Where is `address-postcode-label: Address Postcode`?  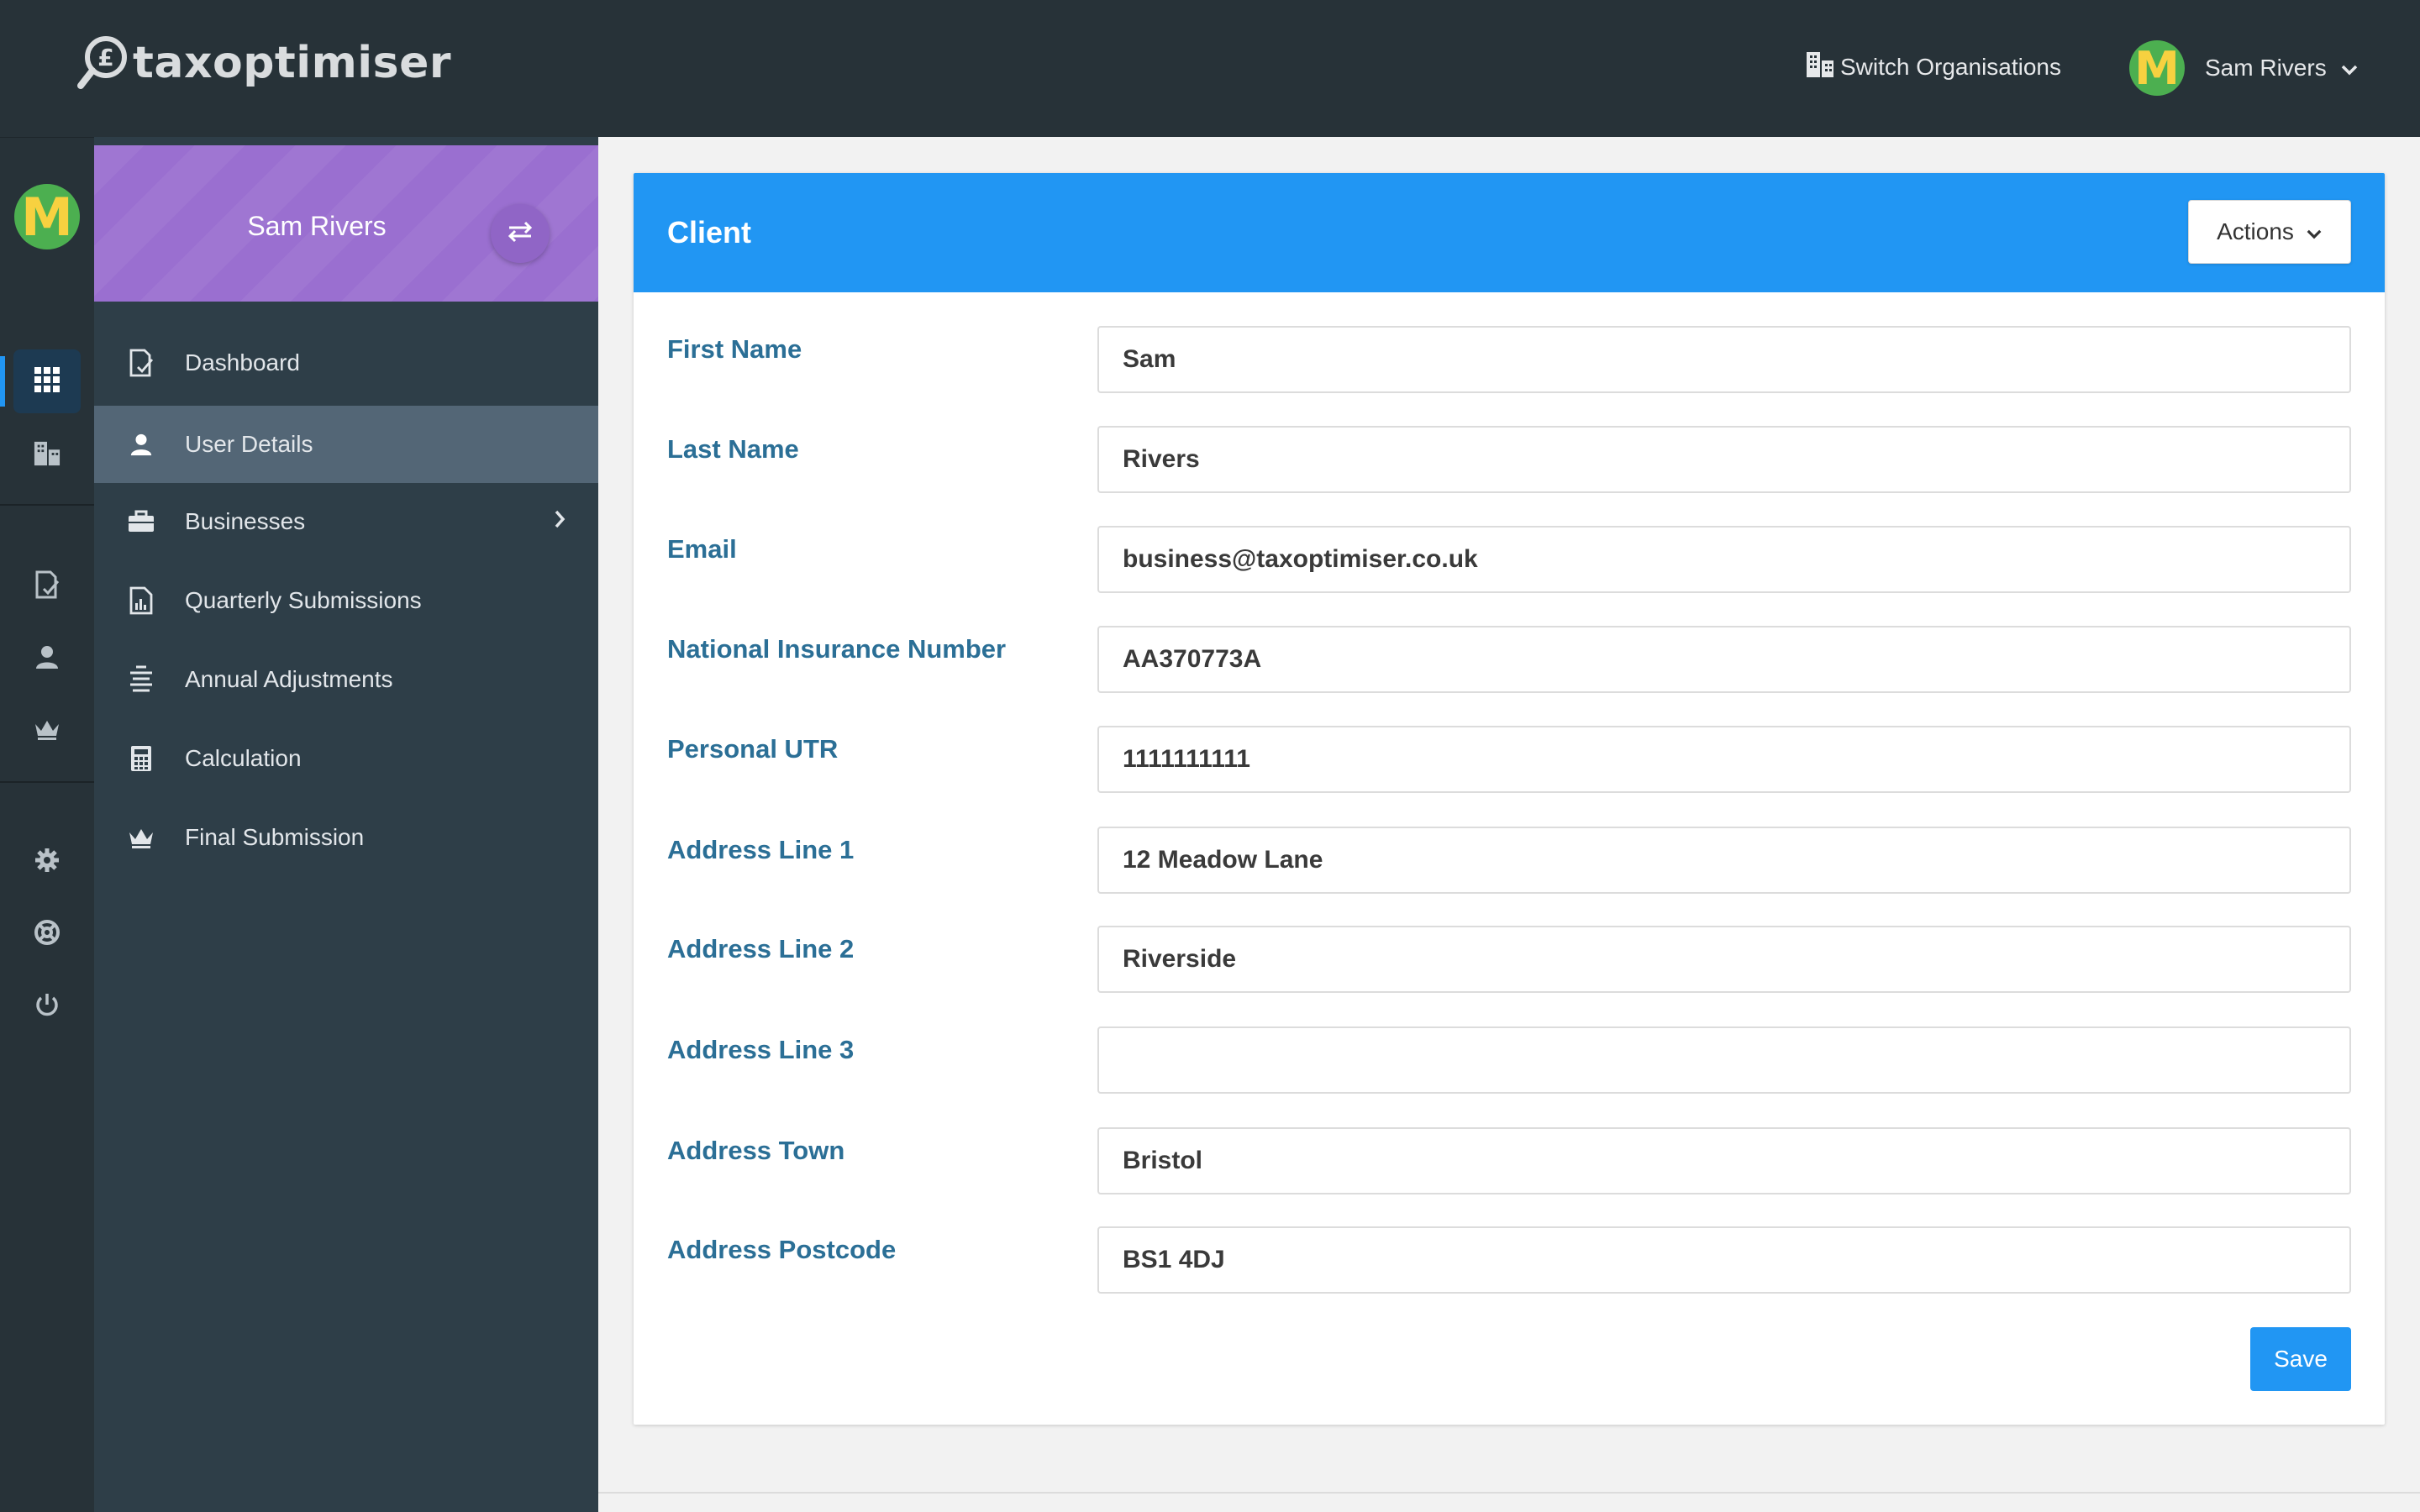 address-postcode-label: Address Postcode is located at coordinates (782, 1249).